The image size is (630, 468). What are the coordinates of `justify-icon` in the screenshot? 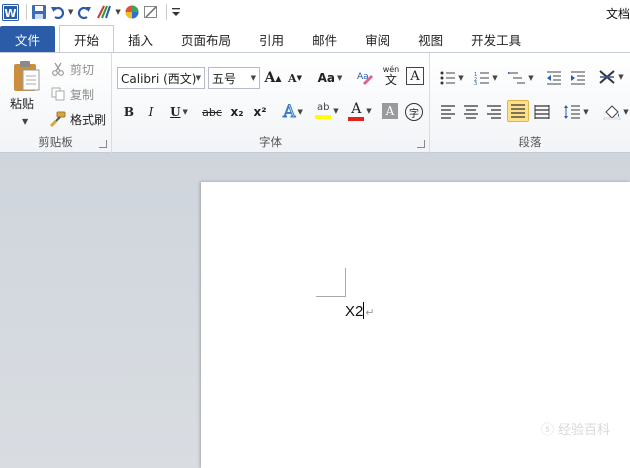 It's located at (518, 111).